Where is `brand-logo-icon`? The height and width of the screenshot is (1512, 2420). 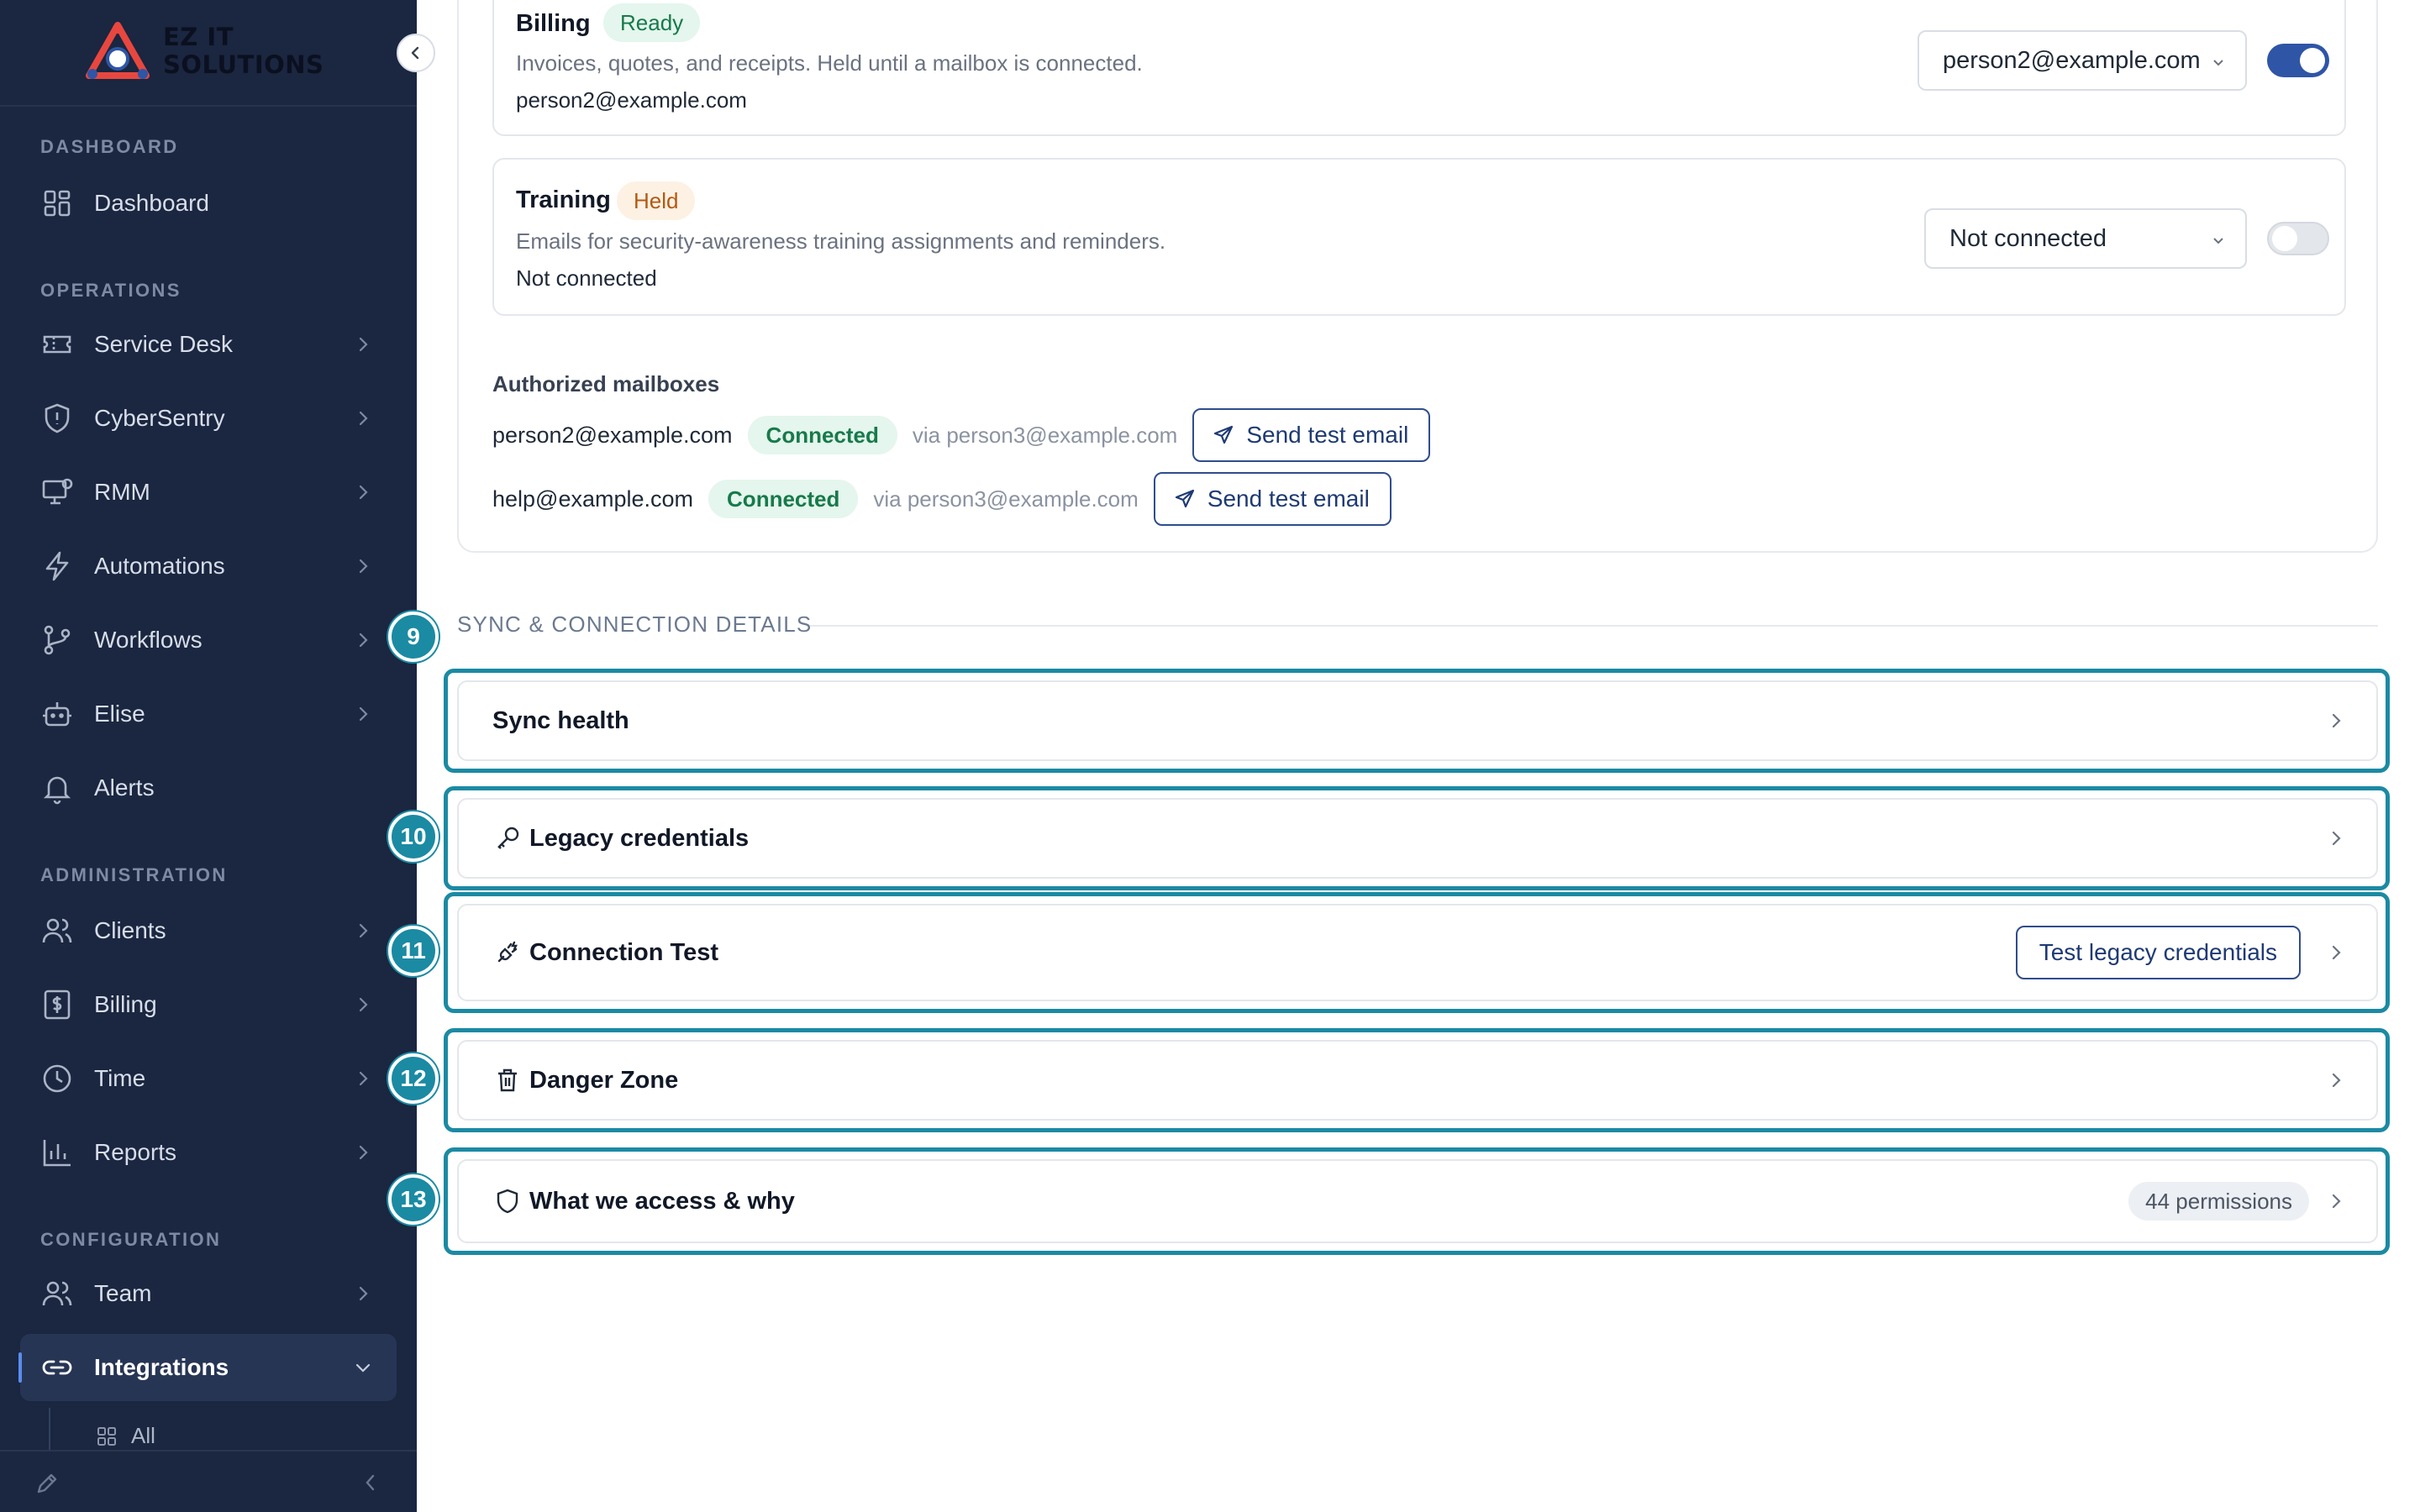 brand-logo-icon is located at coordinates (118, 50).